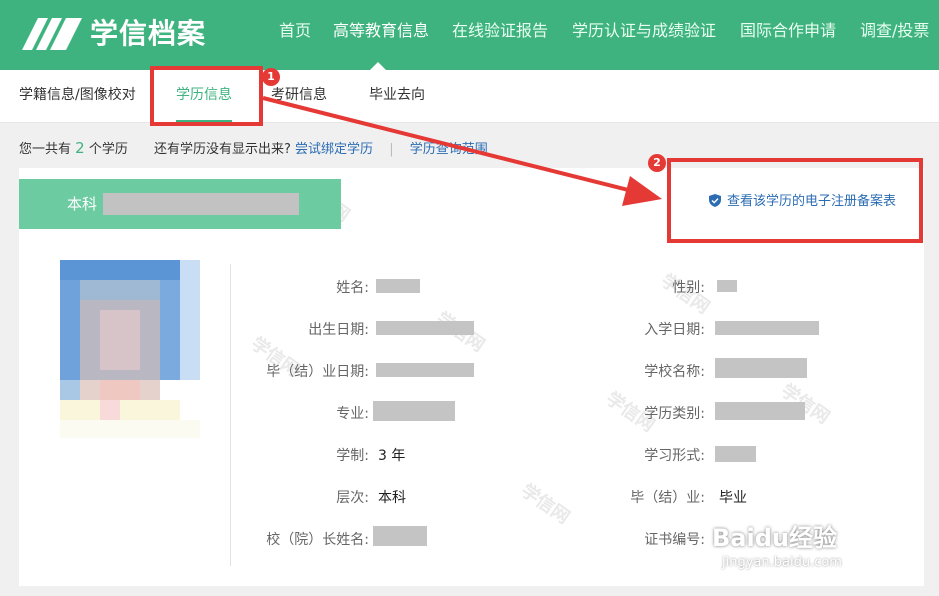 This screenshot has width=939, height=596. What do you see at coordinates (774, 538) in the screenshot?
I see `baidu-jingyan-watermark: Baidu经验` at bounding box center [774, 538].